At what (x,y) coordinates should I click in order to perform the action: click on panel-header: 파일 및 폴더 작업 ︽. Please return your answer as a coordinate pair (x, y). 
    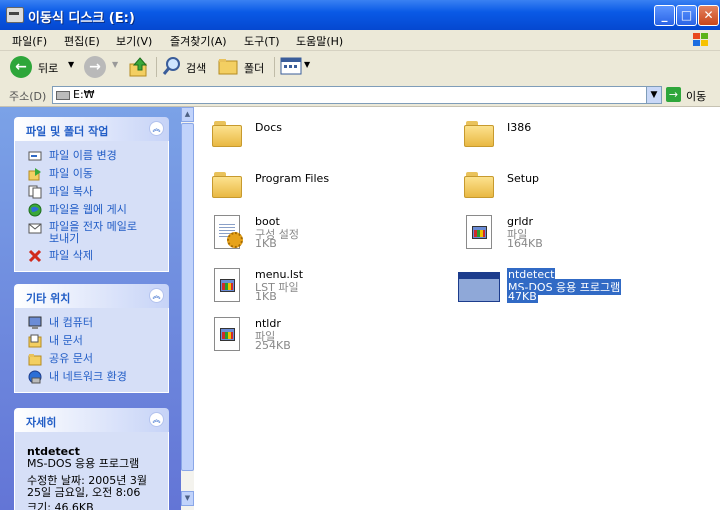
    Looking at the image, I should click on (91, 129).